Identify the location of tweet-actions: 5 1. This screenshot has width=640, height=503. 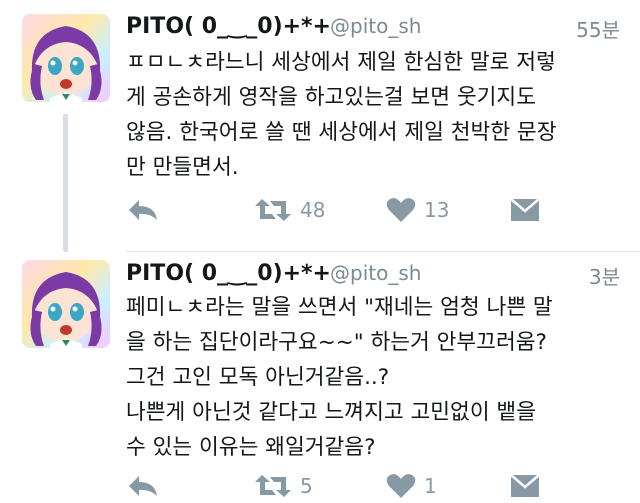
(376, 488).